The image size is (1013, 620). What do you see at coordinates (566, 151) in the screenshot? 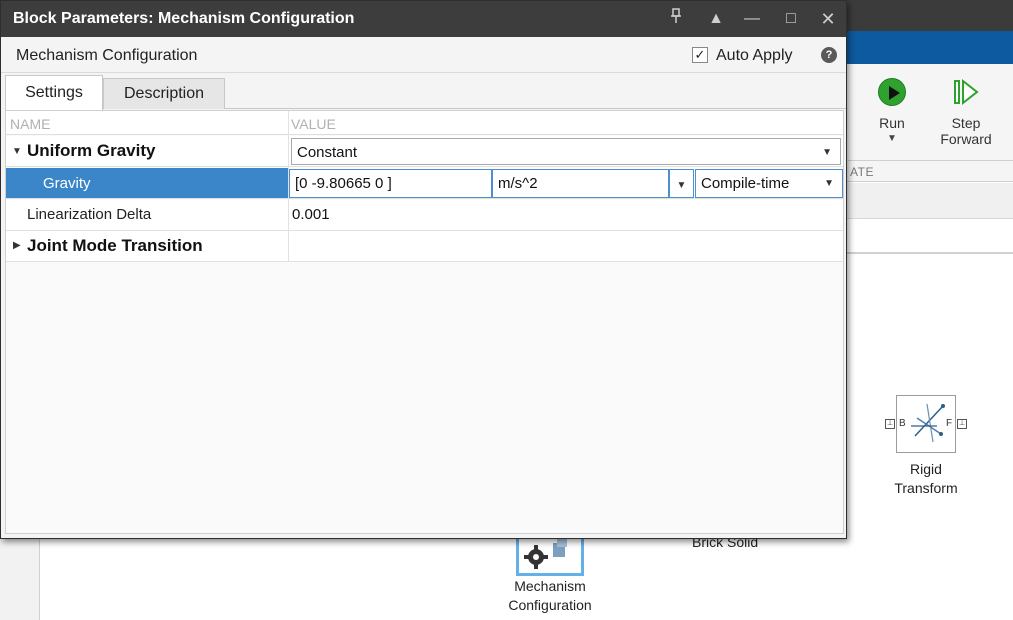
I see `uniform-gravity-dropdown: Constant ▼` at bounding box center [566, 151].